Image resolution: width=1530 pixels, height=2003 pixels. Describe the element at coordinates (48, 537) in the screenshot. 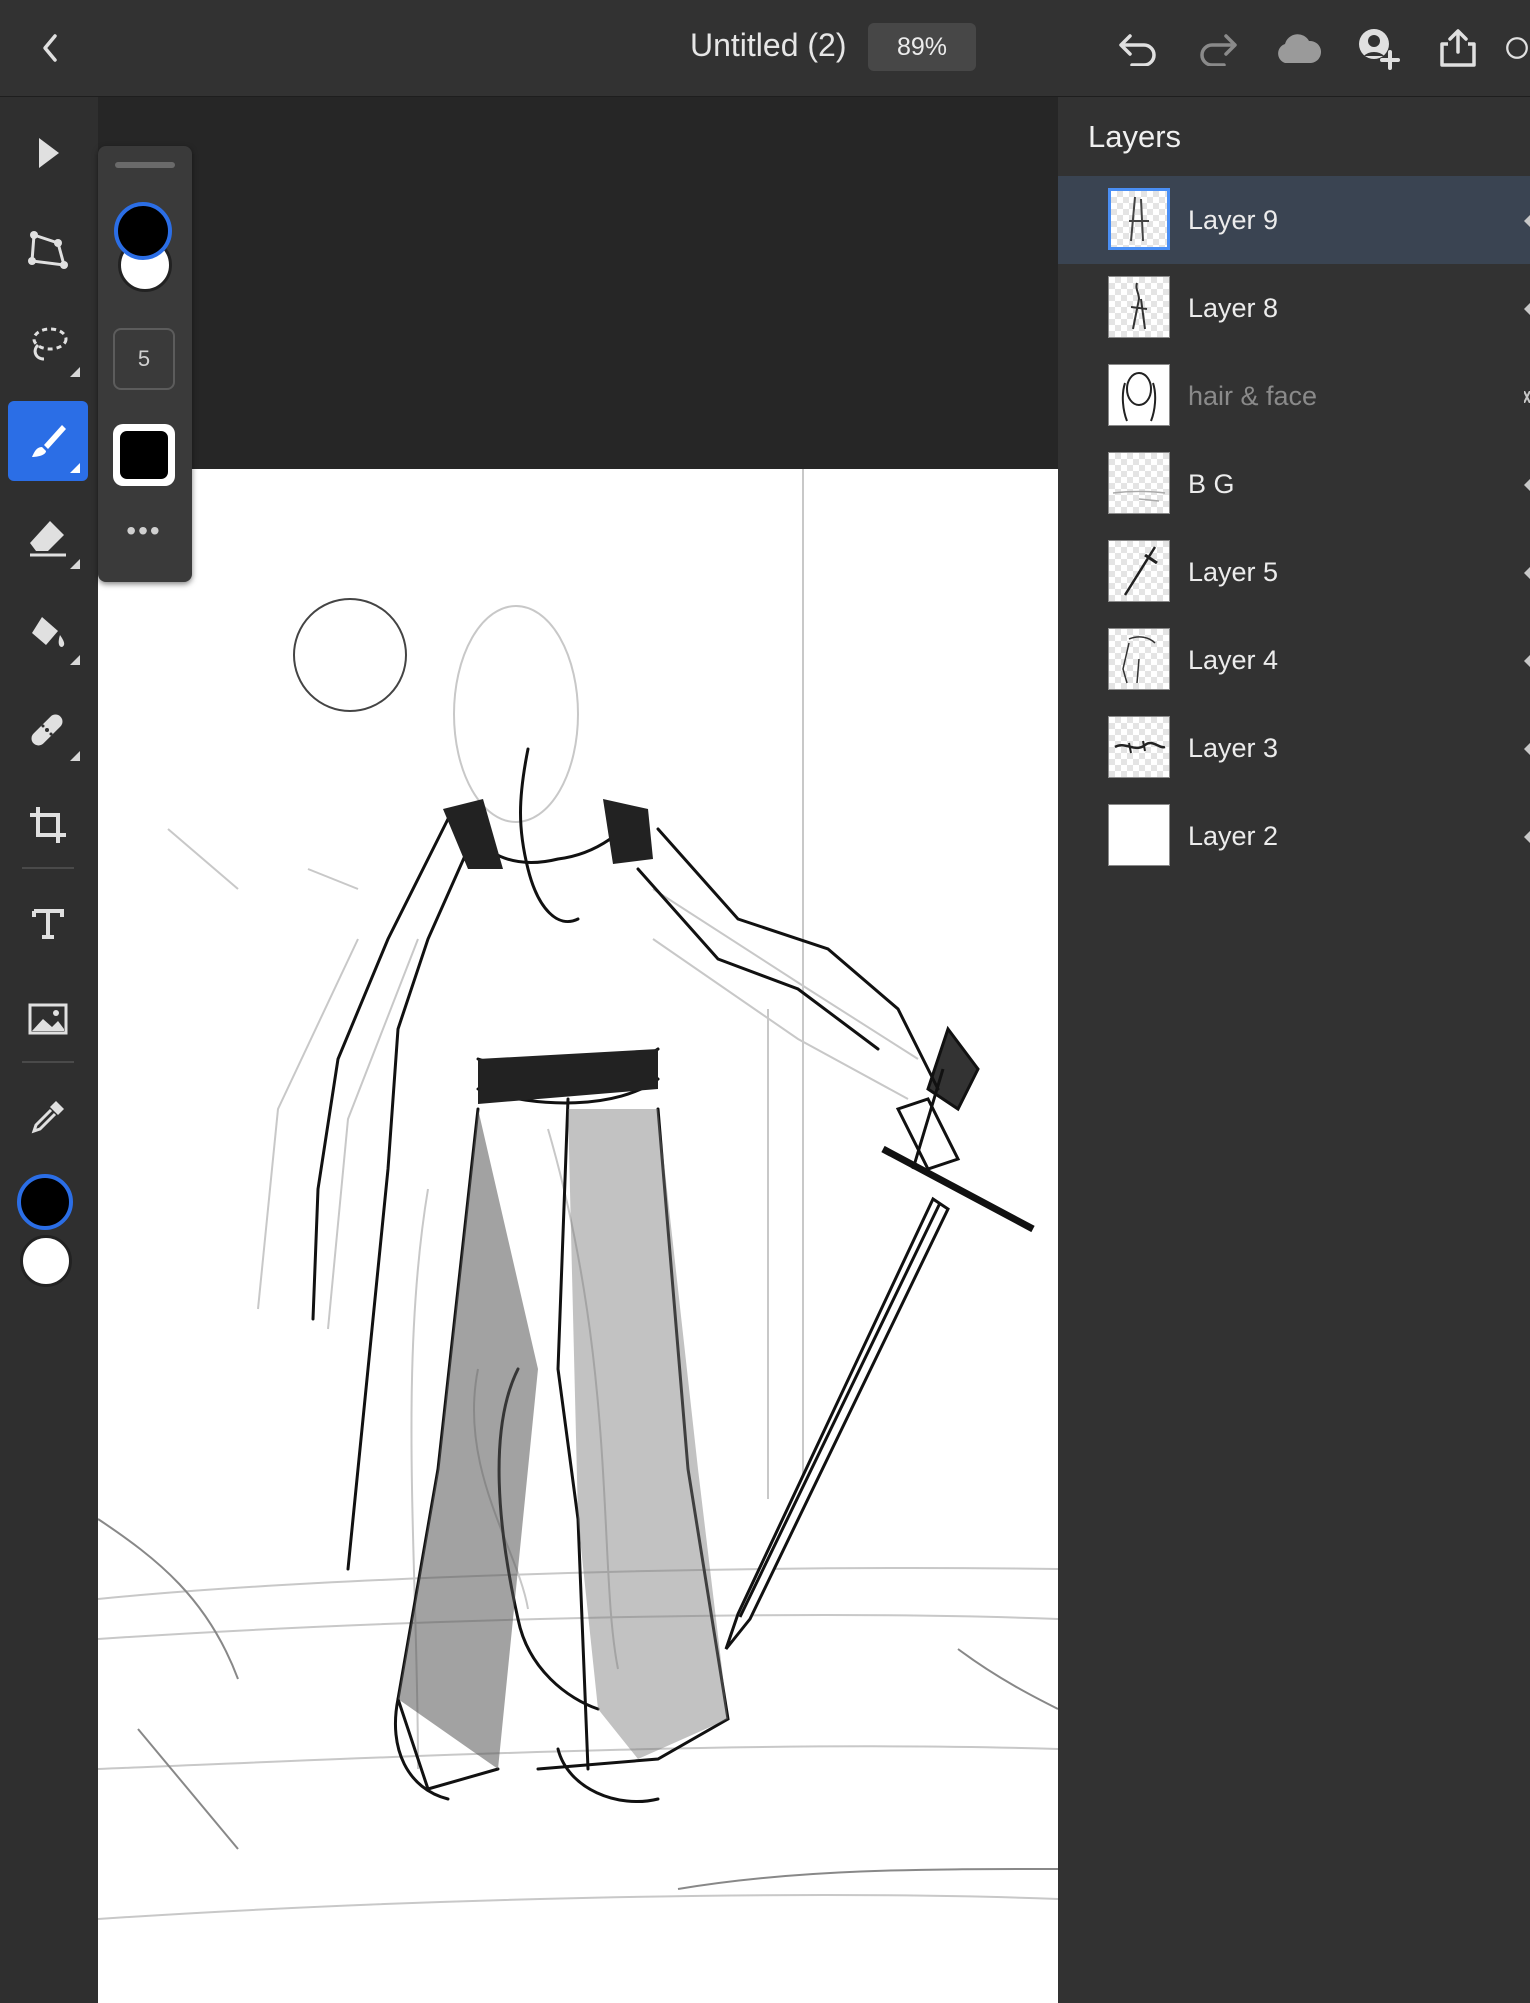

I see `eraser-icon` at that location.